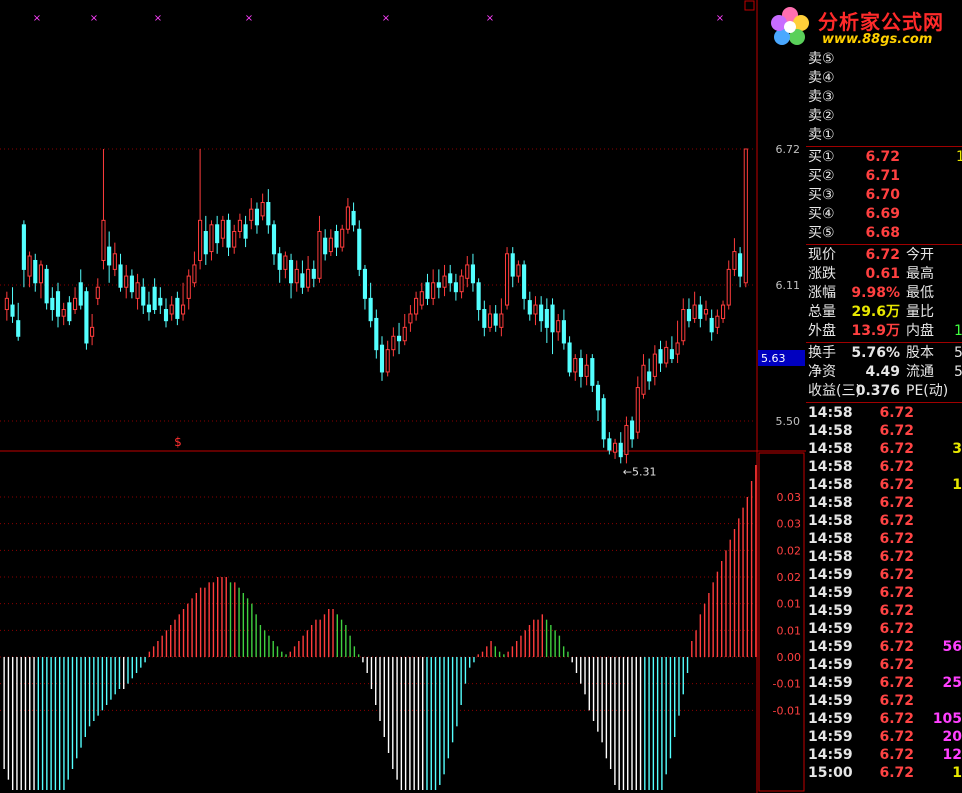  I want to click on buy-order-row: 买④ 6.69, so click(884, 214).